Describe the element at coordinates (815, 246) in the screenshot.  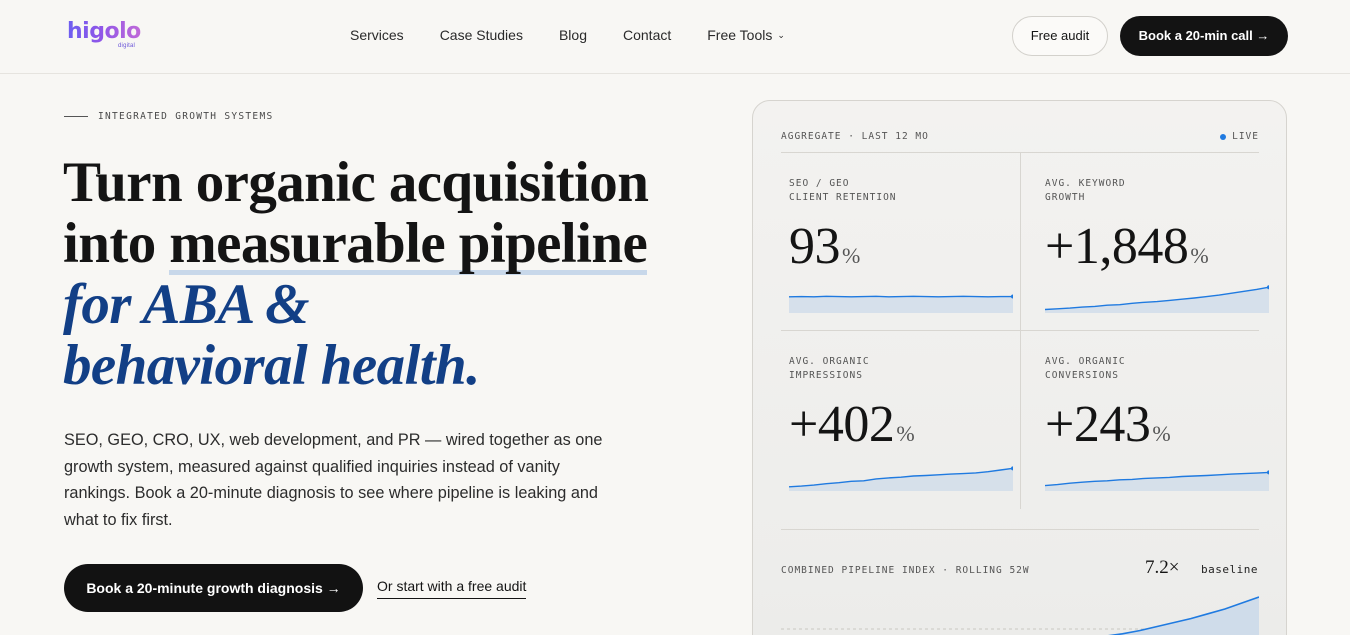
I see `stat-number: 93` at that location.